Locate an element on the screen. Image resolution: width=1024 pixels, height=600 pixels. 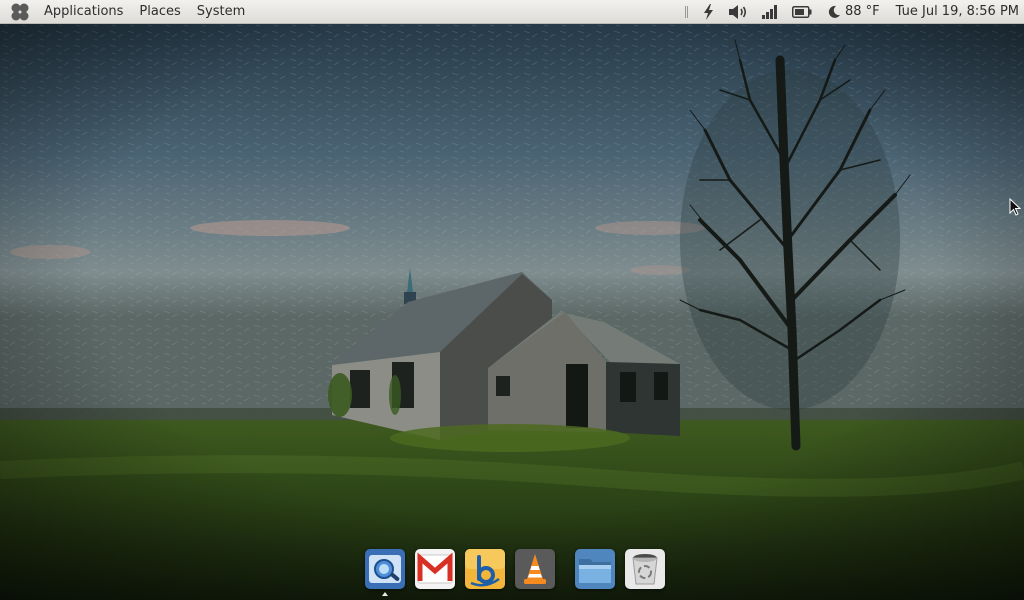
dock-item-gmail is located at coordinates (435, 569).